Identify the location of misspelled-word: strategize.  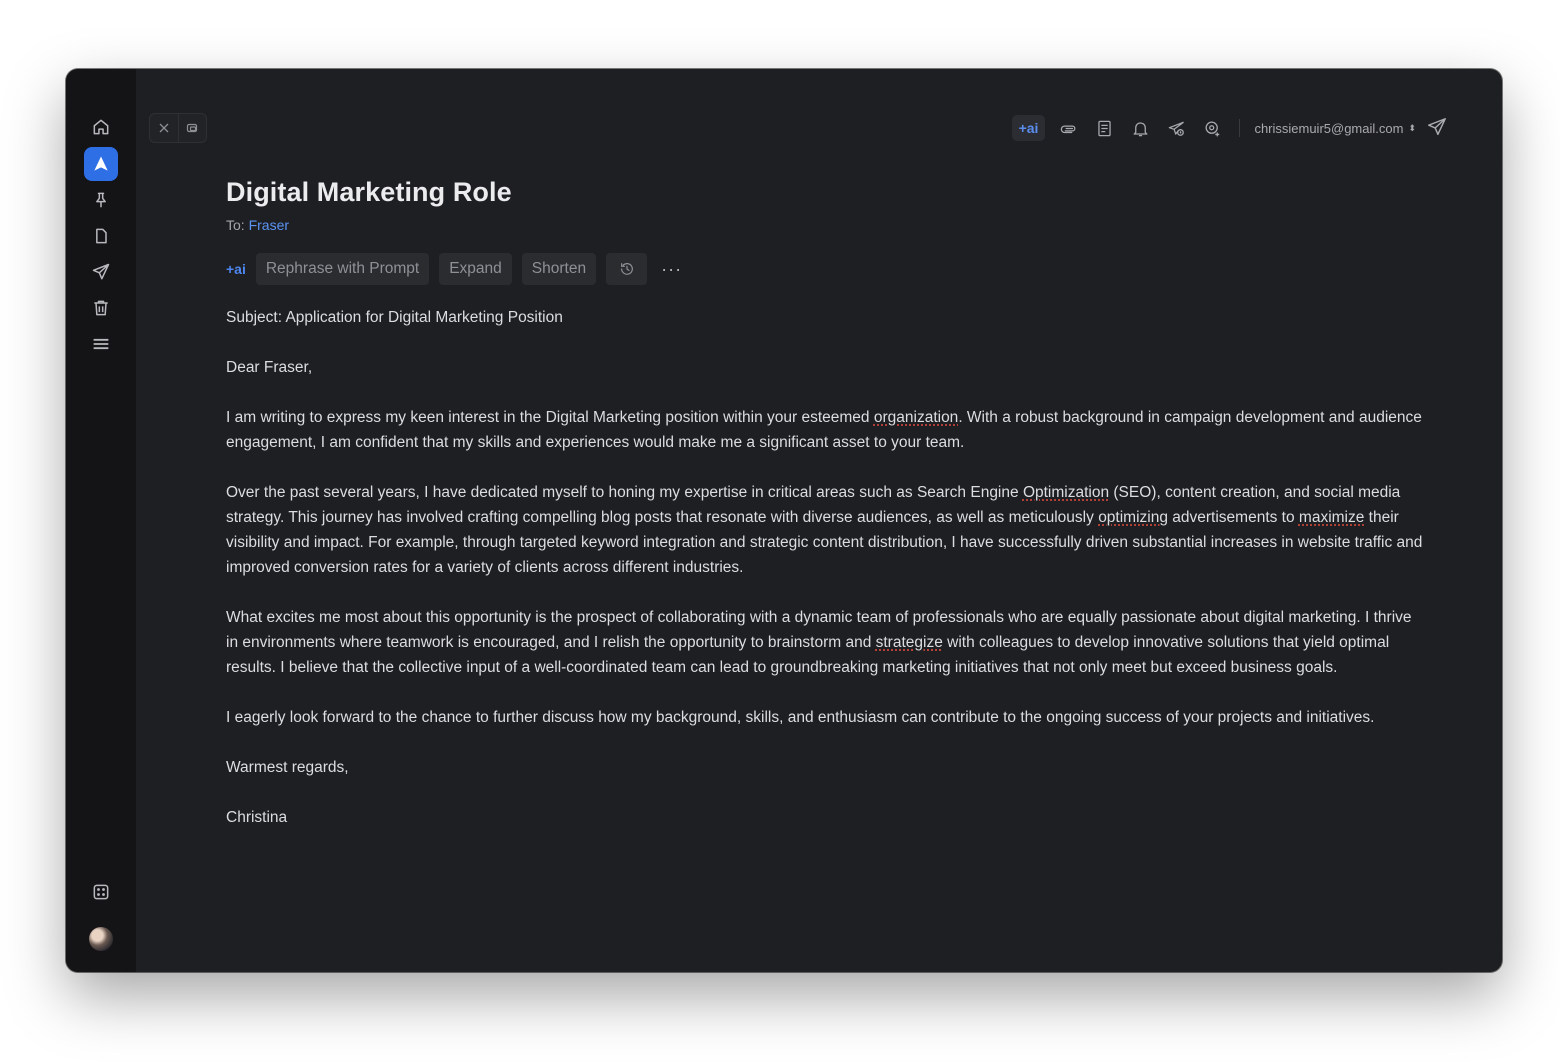
(909, 642).